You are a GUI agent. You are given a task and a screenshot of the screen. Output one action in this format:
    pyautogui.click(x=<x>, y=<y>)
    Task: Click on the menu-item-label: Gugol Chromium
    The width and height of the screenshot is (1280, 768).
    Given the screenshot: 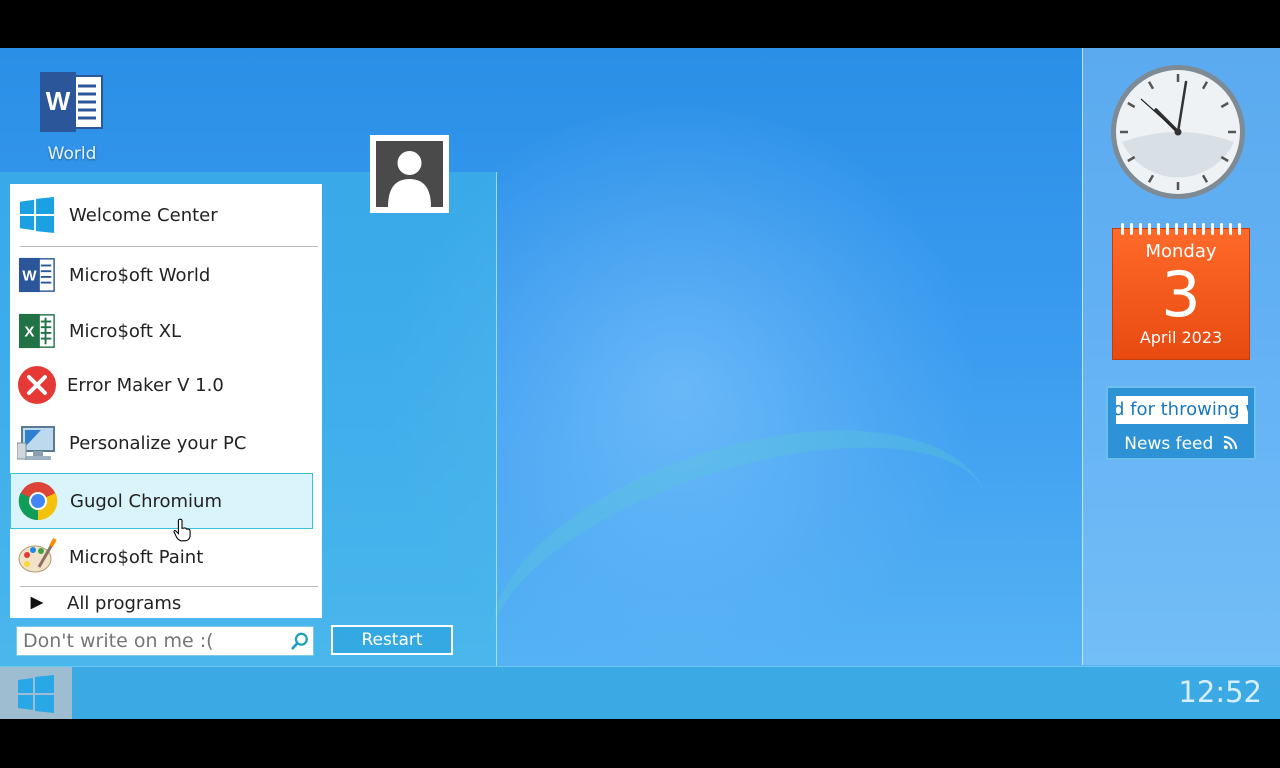 What is the action you would take?
    pyautogui.click(x=146, y=501)
    